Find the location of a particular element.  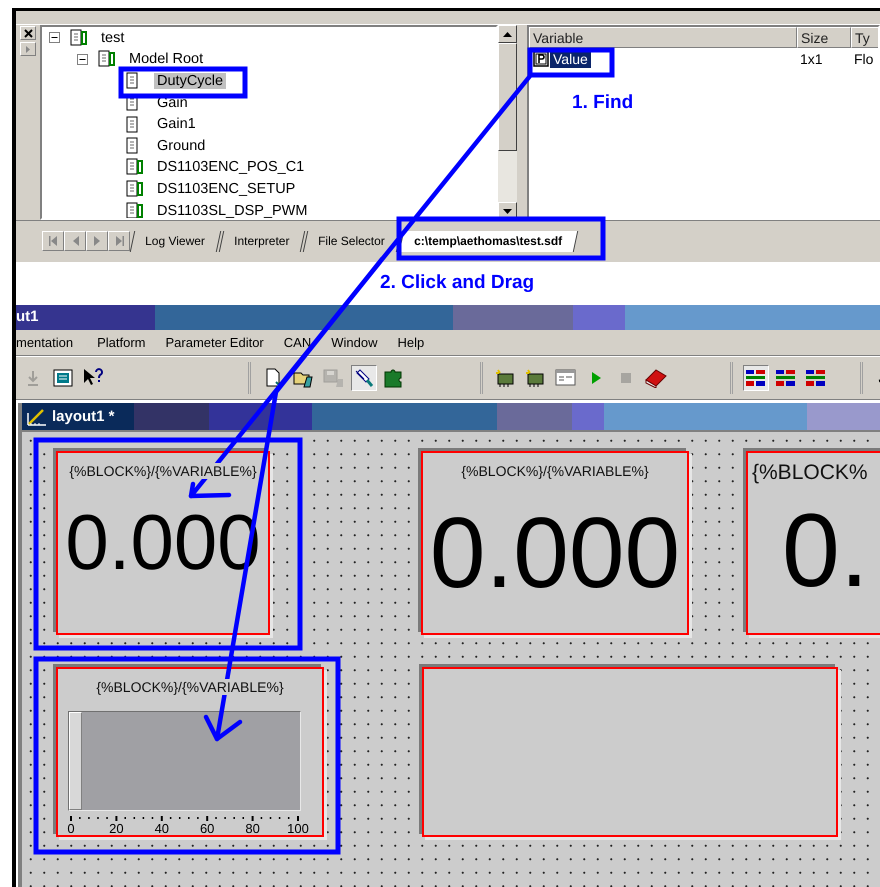

tree-item: DS1103ENC_SETUP is located at coordinates (226, 188).